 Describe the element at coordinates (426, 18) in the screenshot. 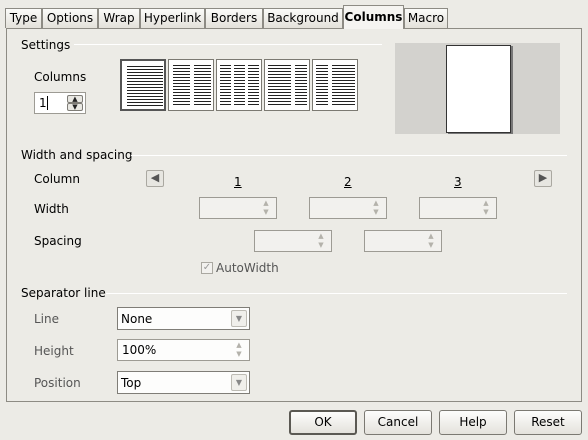

I see `tab-macro: Macro` at that location.